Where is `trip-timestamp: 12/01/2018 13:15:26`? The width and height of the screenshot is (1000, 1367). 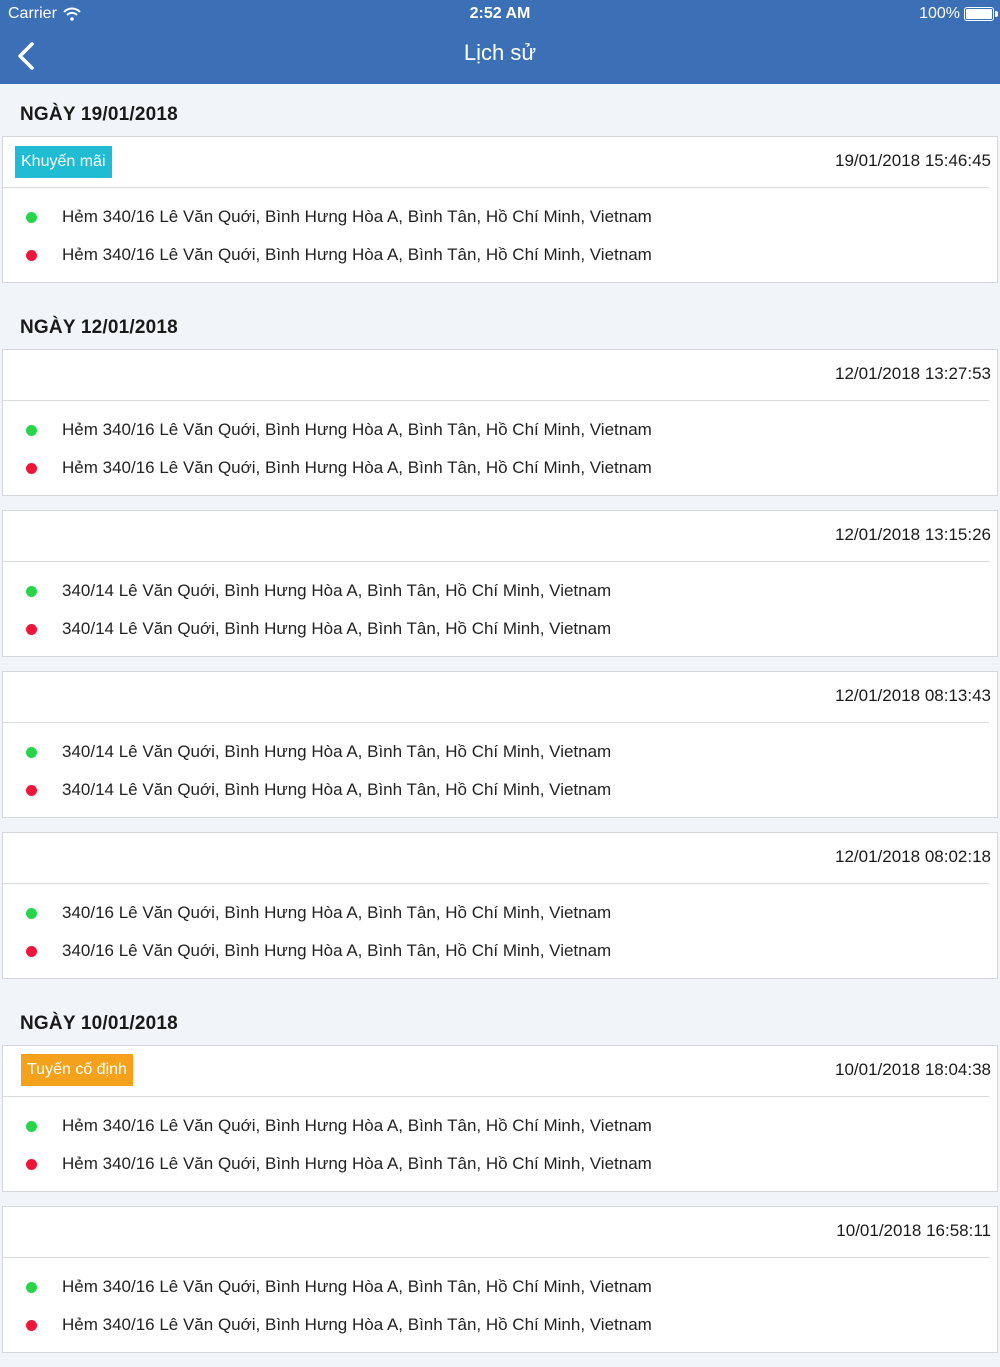
trip-timestamp: 12/01/2018 13:15:26 is located at coordinates (913, 534).